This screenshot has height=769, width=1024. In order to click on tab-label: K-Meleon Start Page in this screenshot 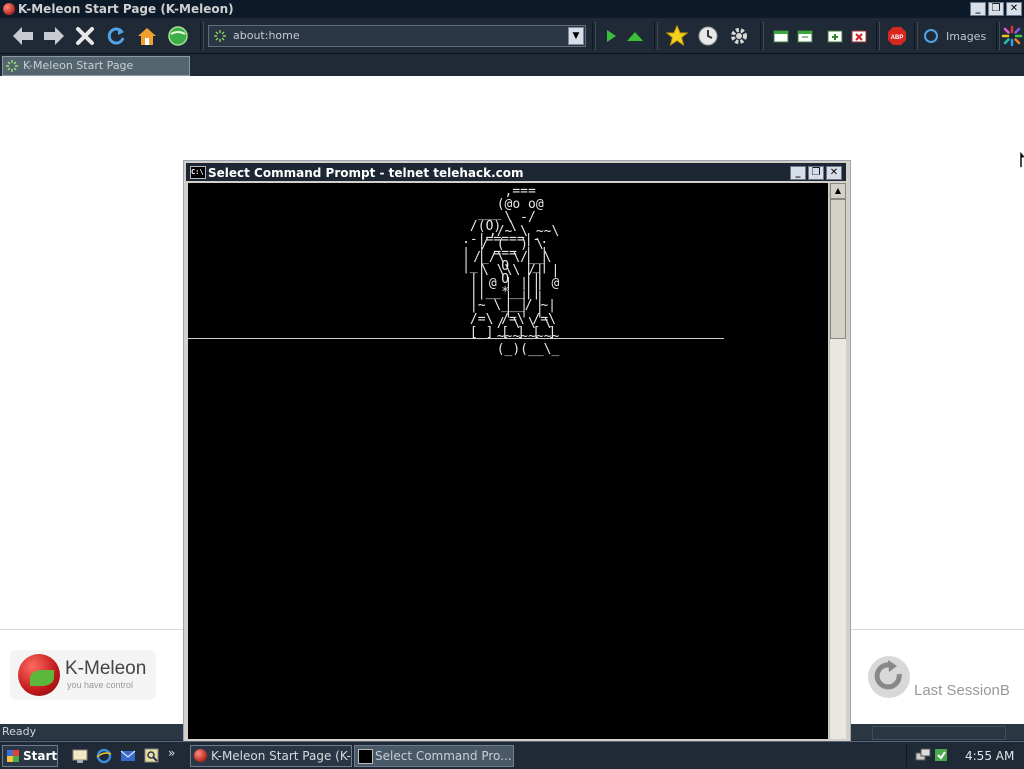, I will do `click(78, 65)`.